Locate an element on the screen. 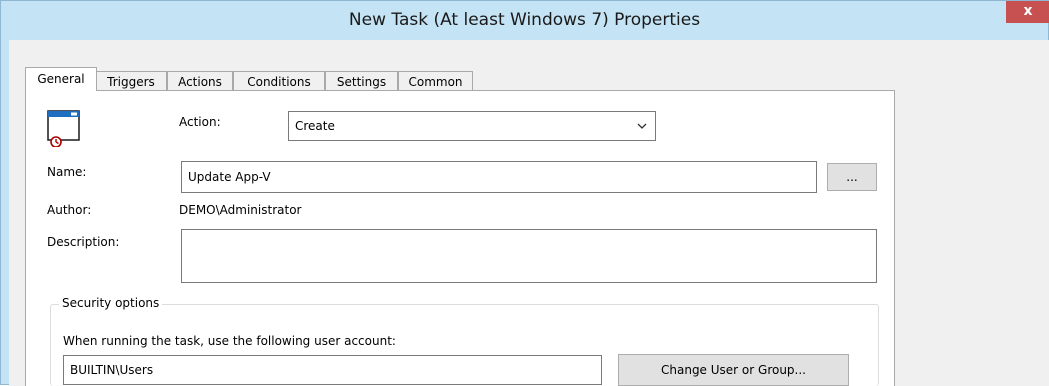 The width and height of the screenshot is (1049, 386). tab-common: Common is located at coordinates (435, 81).